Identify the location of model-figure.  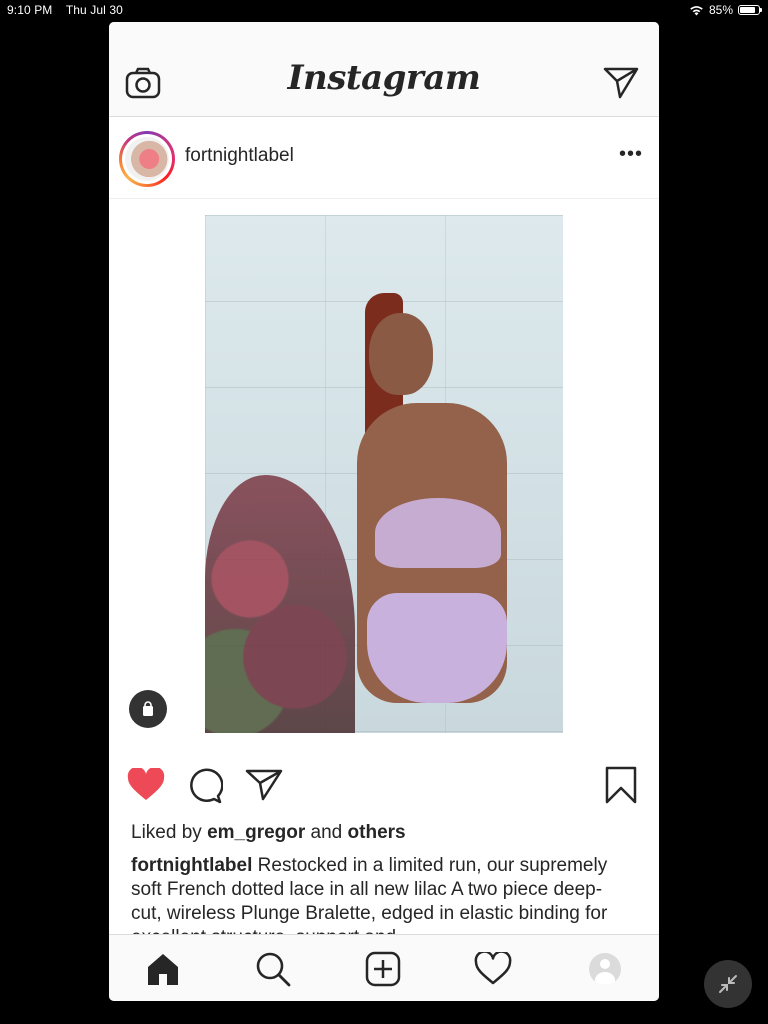
(430, 513).